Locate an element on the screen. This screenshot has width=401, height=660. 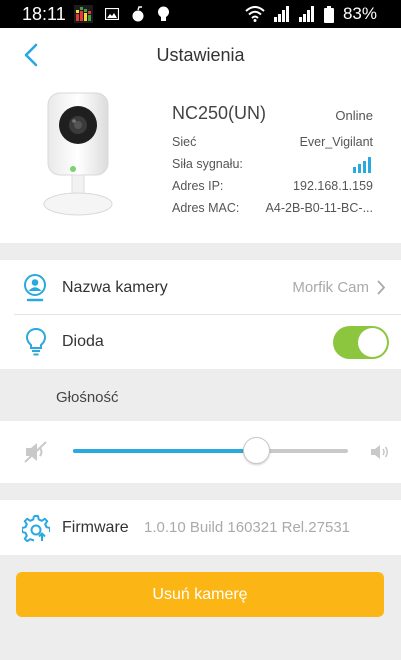
camera-image is located at coordinates (78, 154).